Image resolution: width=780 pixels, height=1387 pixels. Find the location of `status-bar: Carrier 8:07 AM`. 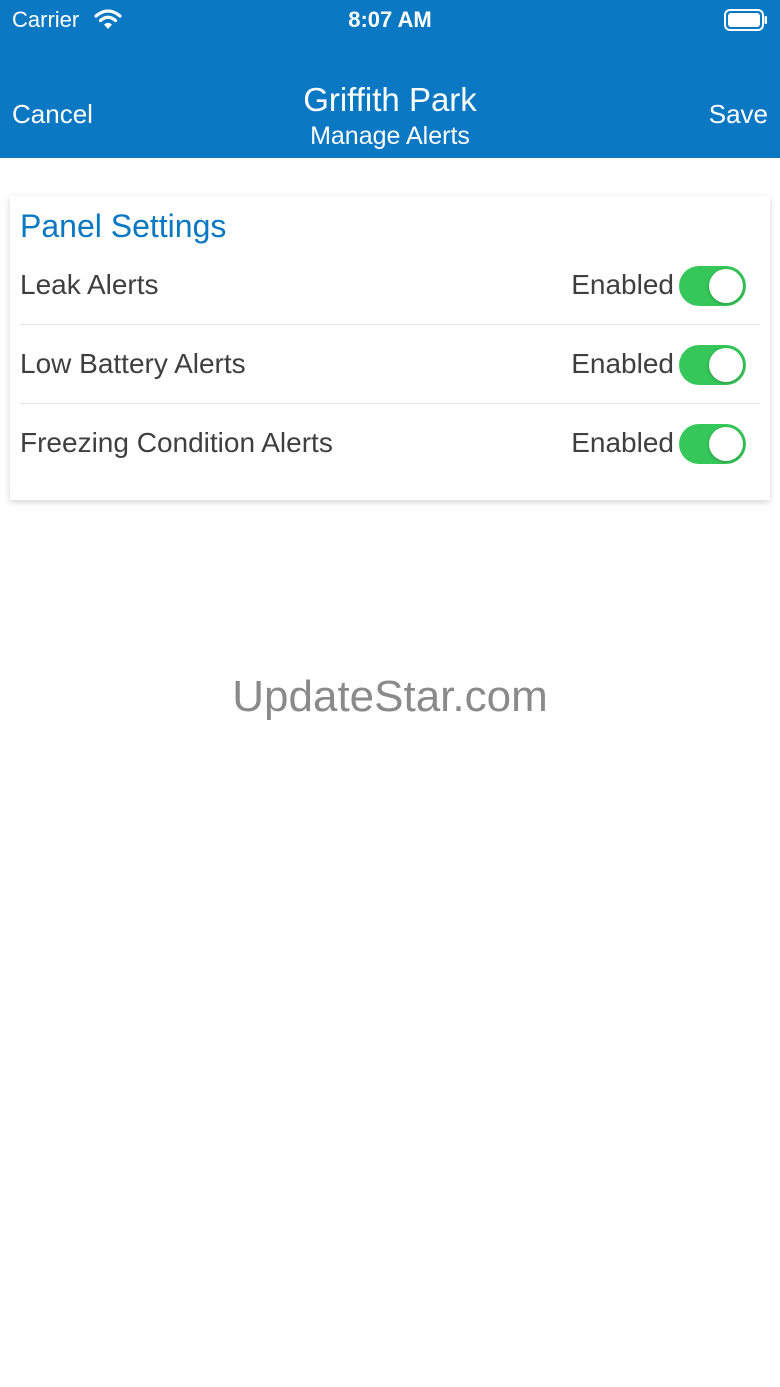

status-bar: Carrier 8:07 AM is located at coordinates (390, 20).